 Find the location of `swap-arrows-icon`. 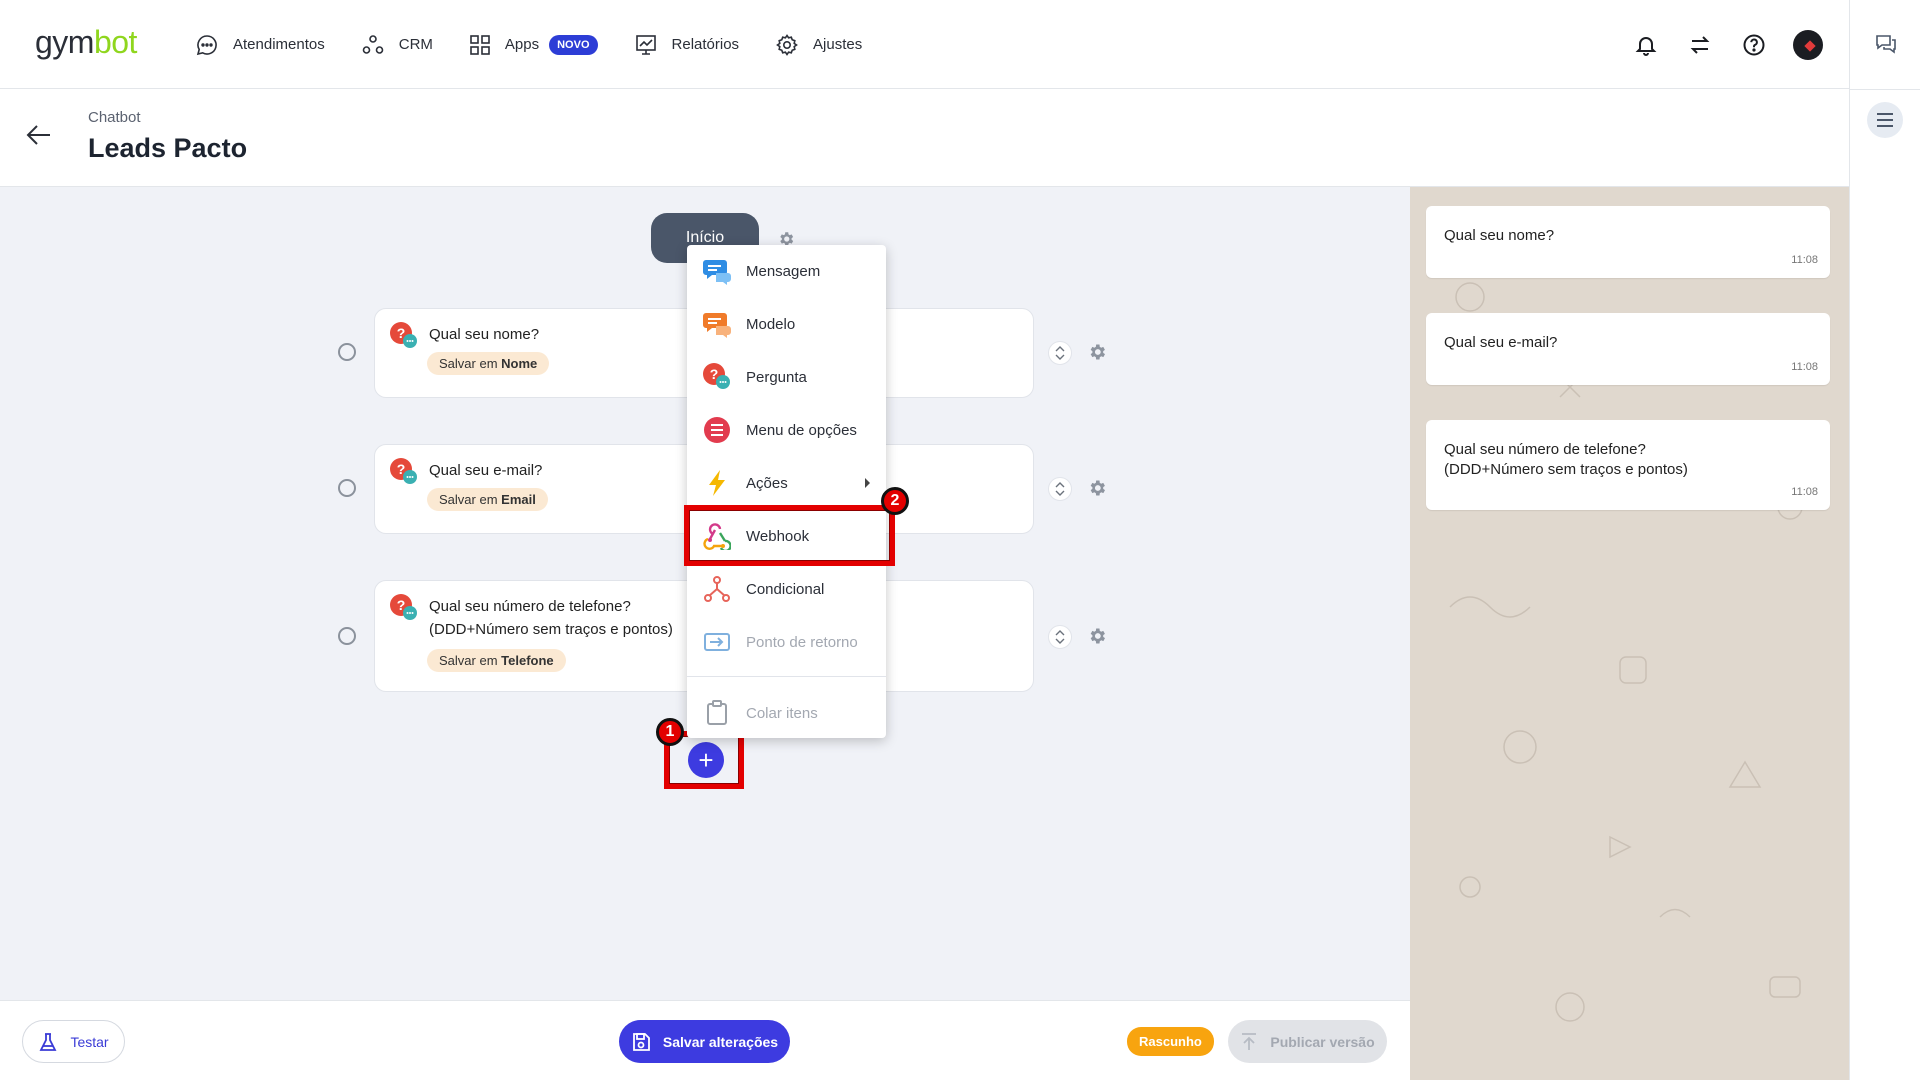

swap-arrows-icon is located at coordinates (1700, 44).